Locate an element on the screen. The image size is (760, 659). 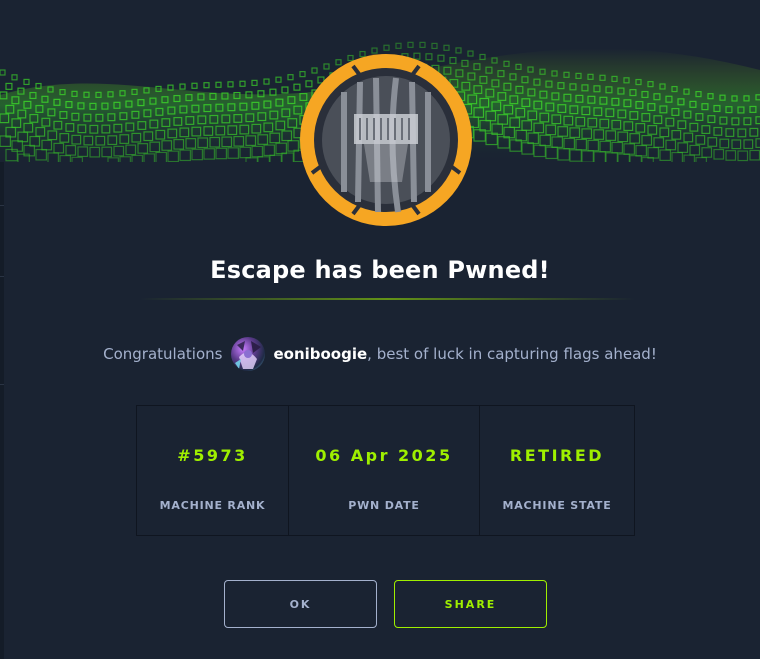
congrats-suffix: , best of luck in capturing flags ahead! is located at coordinates (512, 354).